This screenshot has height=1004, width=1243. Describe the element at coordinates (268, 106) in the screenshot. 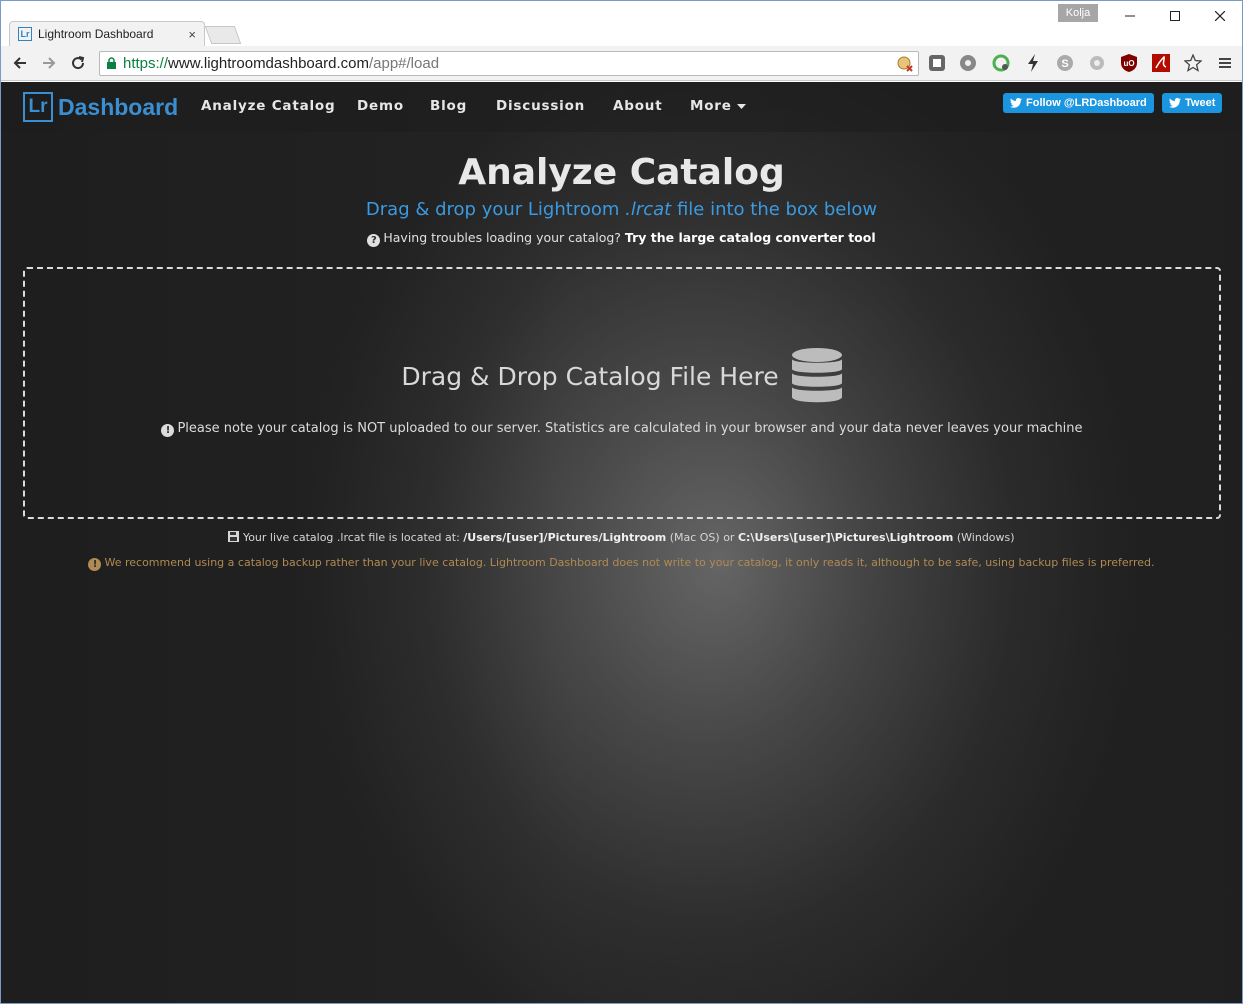

I see `nav-analyze-catalog: Analyze Catalog` at that location.